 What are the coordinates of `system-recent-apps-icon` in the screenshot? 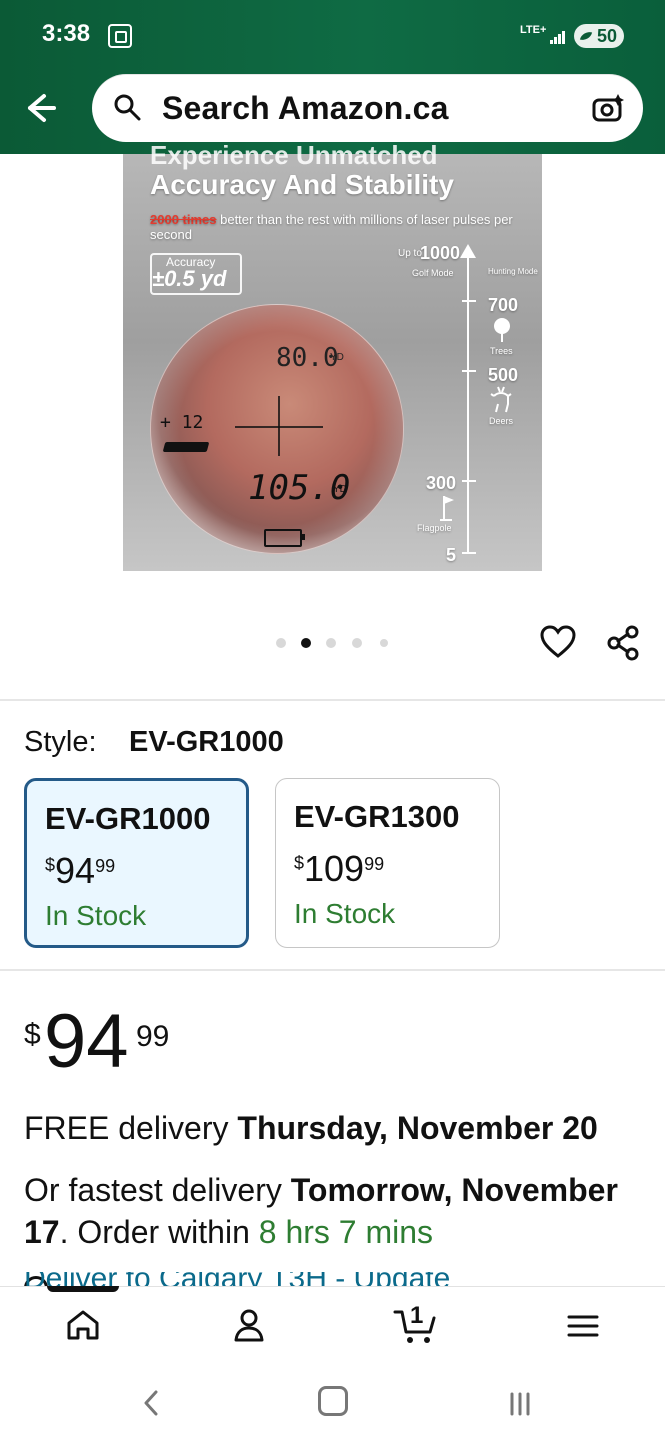 It's located at (520, 1403).